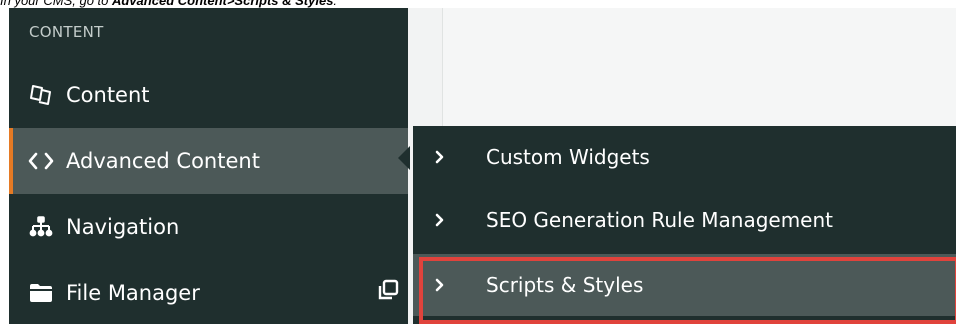  I want to click on submenu-item-label: Scripts & Styles, so click(565, 285).